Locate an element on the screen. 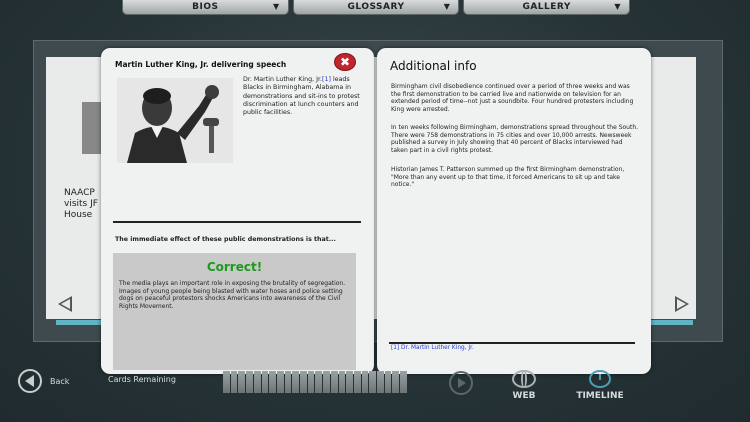 The height and width of the screenshot is (422, 750). next-card-arrow-icon is located at coordinates (682, 304).